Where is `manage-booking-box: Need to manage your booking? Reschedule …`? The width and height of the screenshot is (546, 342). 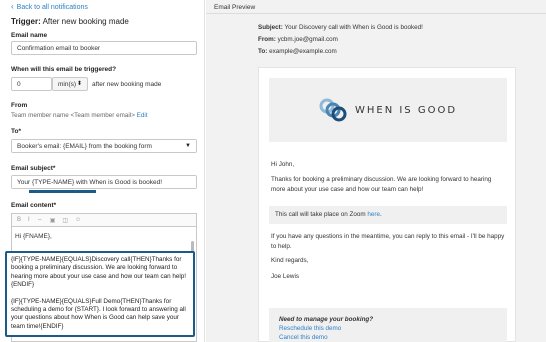 manage-booking-box: Need to manage your booking? Reschedule … is located at coordinates (388, 325).